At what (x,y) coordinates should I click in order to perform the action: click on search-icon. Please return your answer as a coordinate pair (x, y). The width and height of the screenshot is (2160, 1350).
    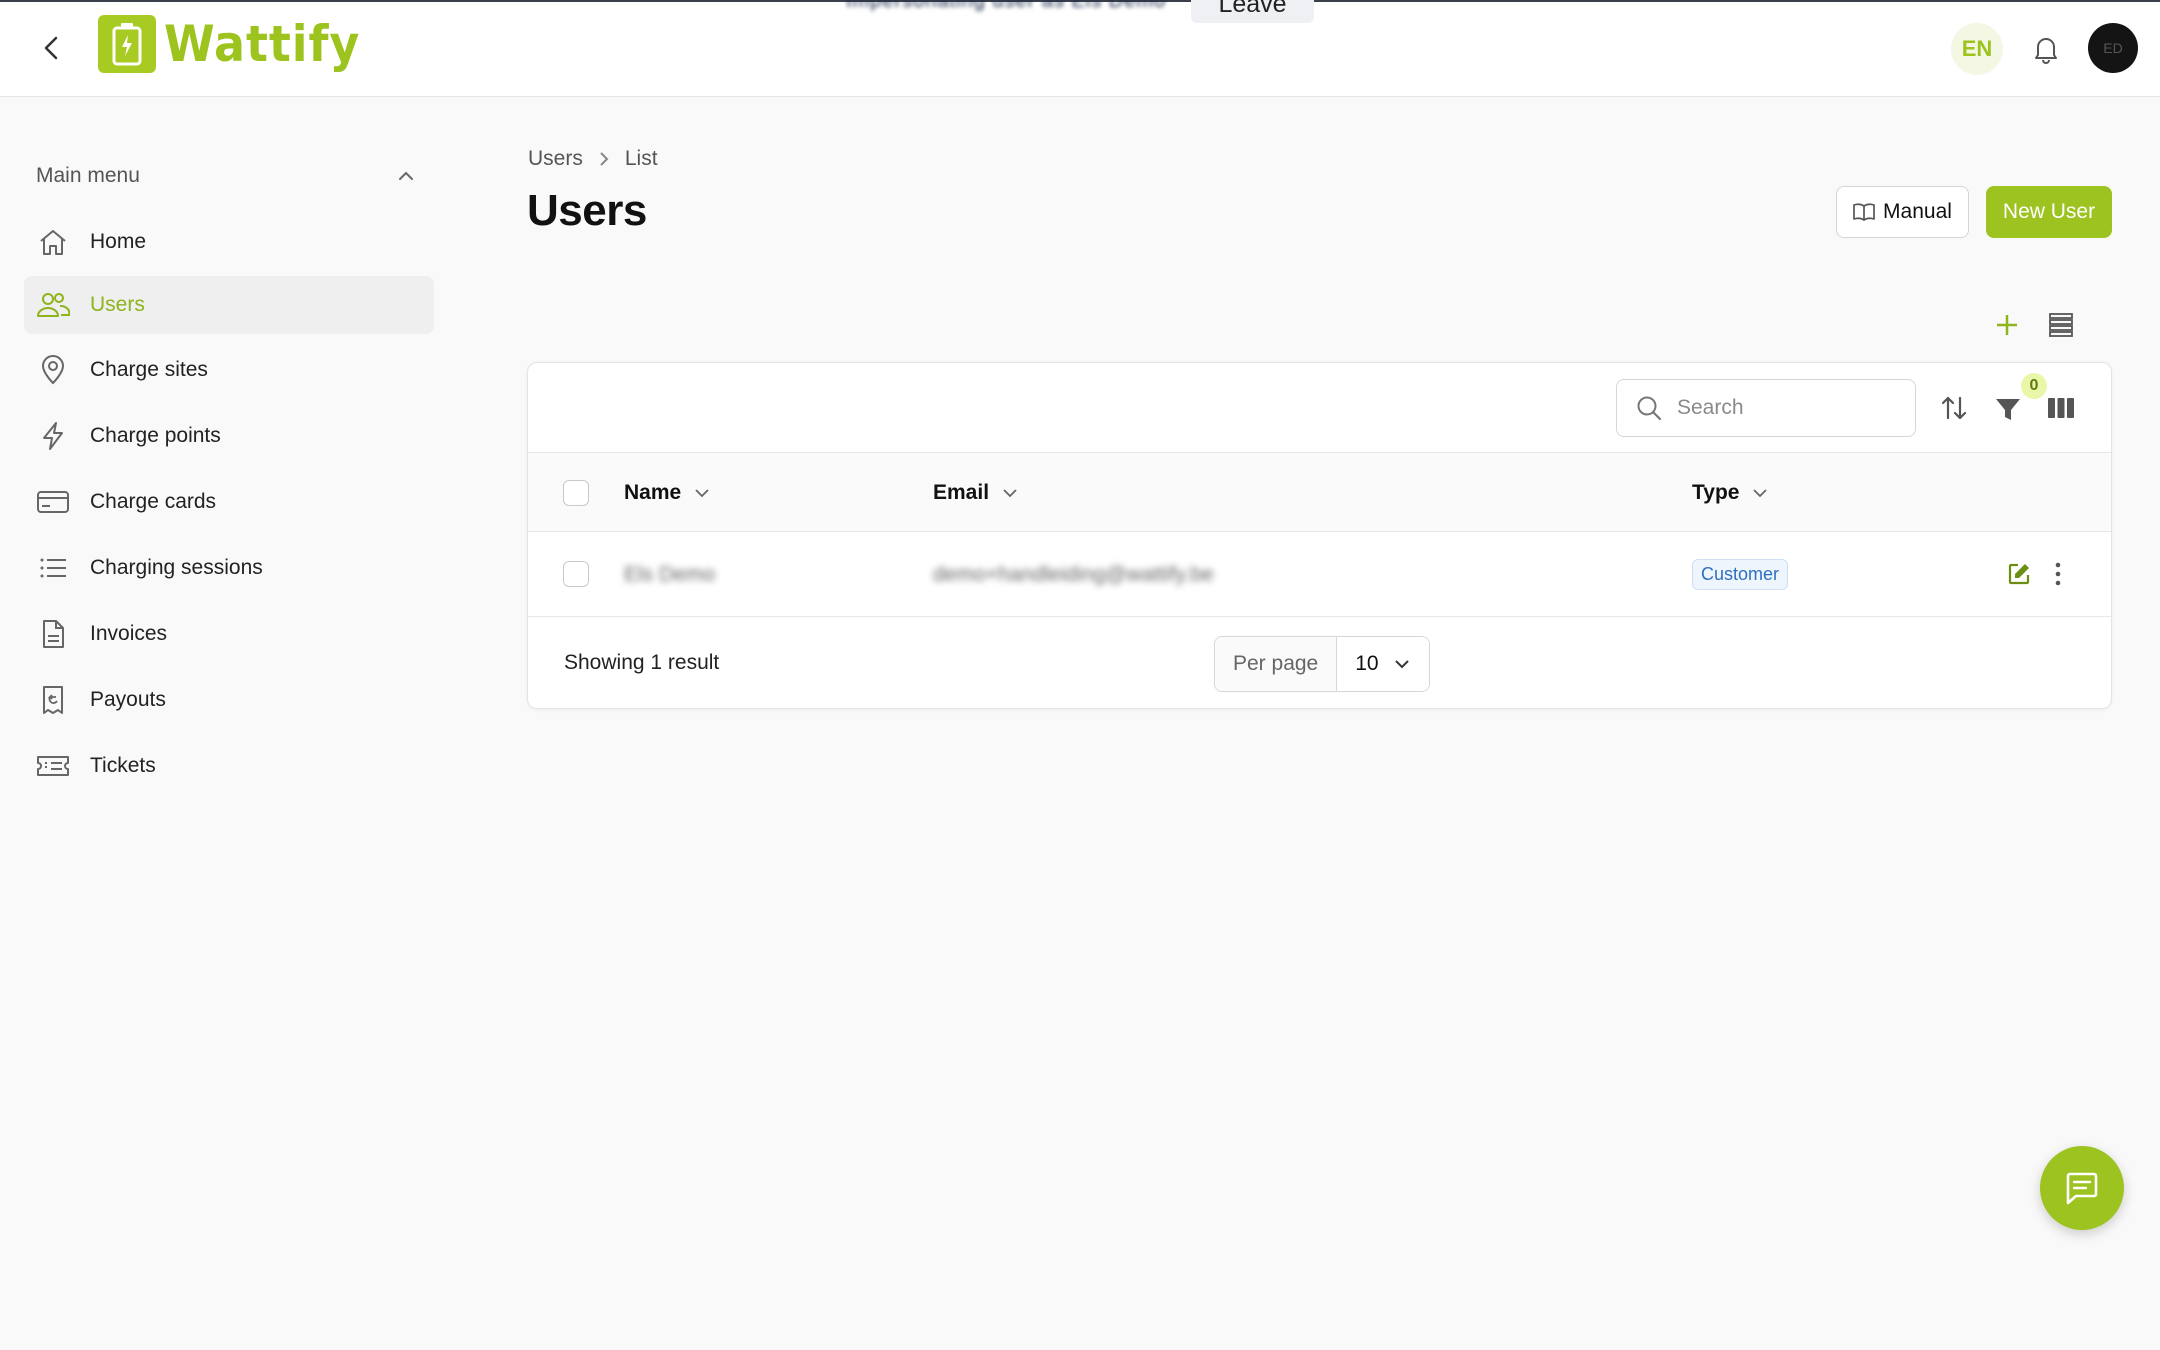
    Looking at the image, I should click on (1649, 408).